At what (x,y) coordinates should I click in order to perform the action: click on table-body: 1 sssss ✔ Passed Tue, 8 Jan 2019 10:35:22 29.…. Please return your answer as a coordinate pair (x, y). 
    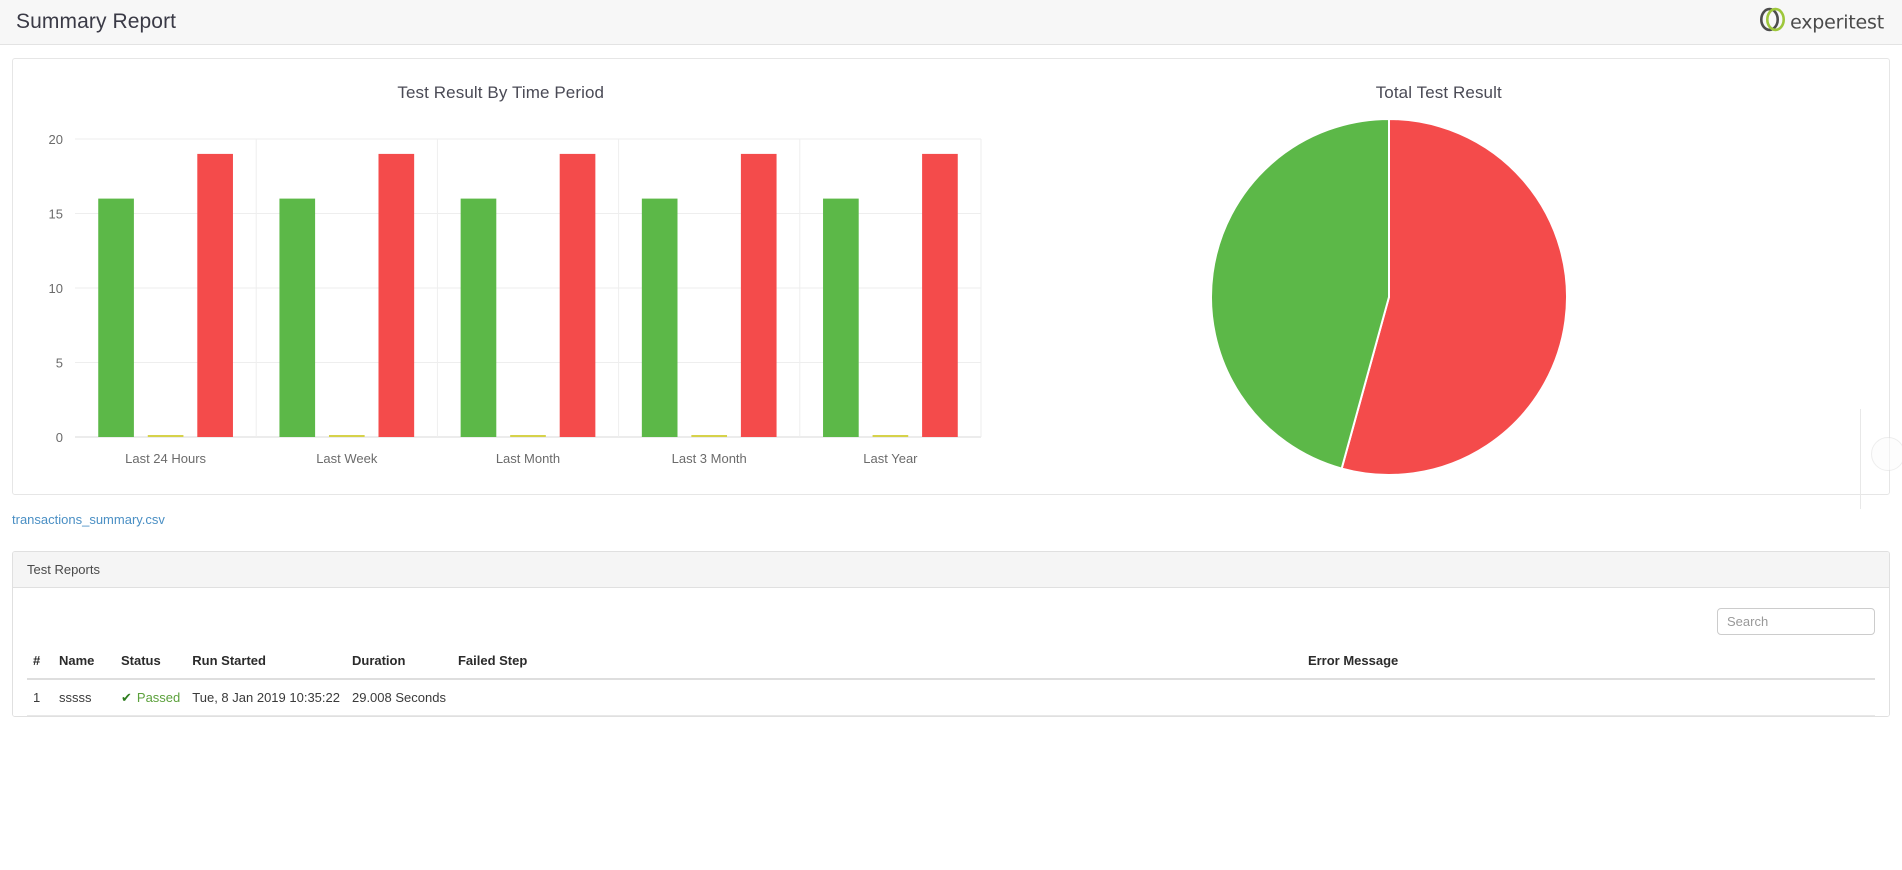
    Looking at the image, I should click on (951, 697).